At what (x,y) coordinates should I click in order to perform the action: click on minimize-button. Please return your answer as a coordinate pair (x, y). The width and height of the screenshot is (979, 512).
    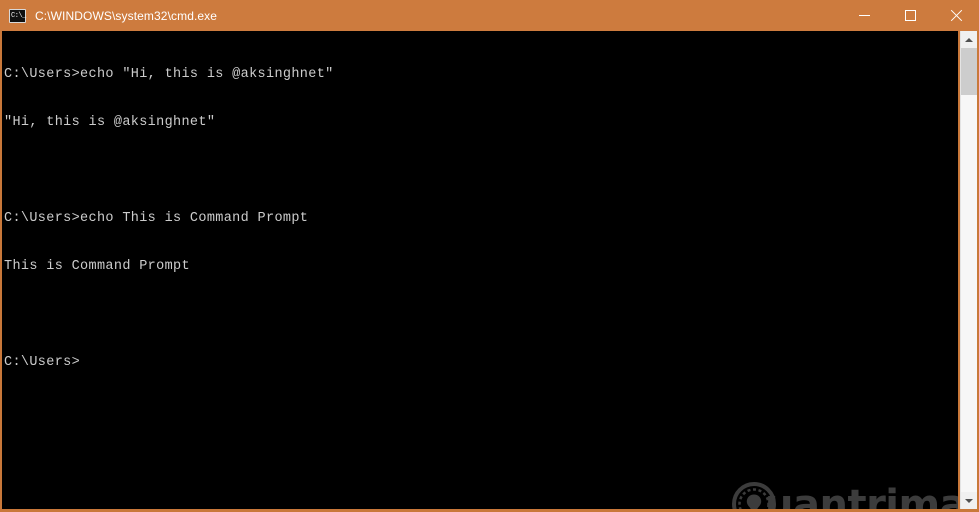
    Looking at the image, I should click on (864, 15).